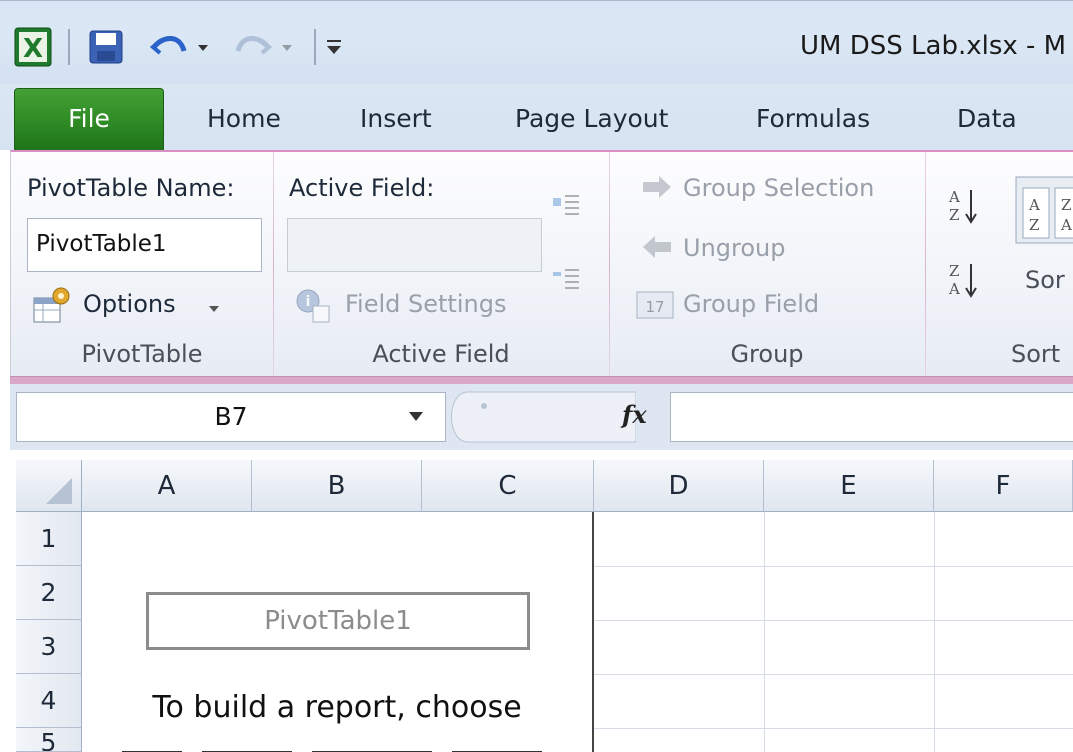 The height and width of the screenshot is (752, 1073). Describe the element at coordinates (252, 47) in the screenshot. I see `redo-icon` at that location.